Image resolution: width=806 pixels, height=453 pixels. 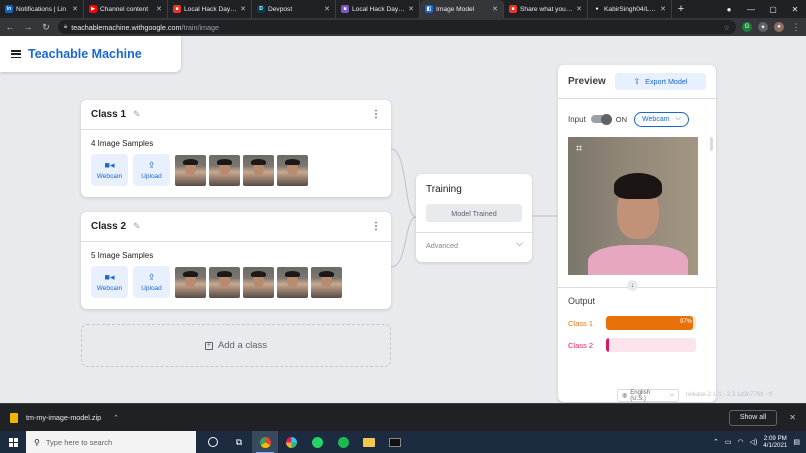 I want to click on add-class-label: Add a class, so click(x=242, y=345).